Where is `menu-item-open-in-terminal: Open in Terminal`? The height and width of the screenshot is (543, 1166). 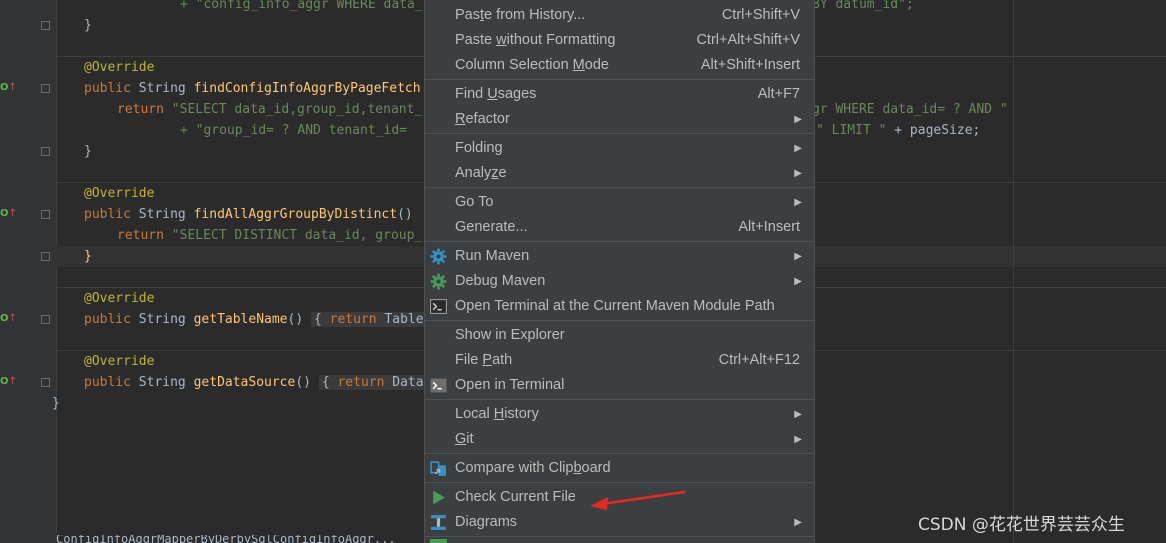
menu-item-open-in-terminal: Open in Terminal is located at coordinates (619, 385).